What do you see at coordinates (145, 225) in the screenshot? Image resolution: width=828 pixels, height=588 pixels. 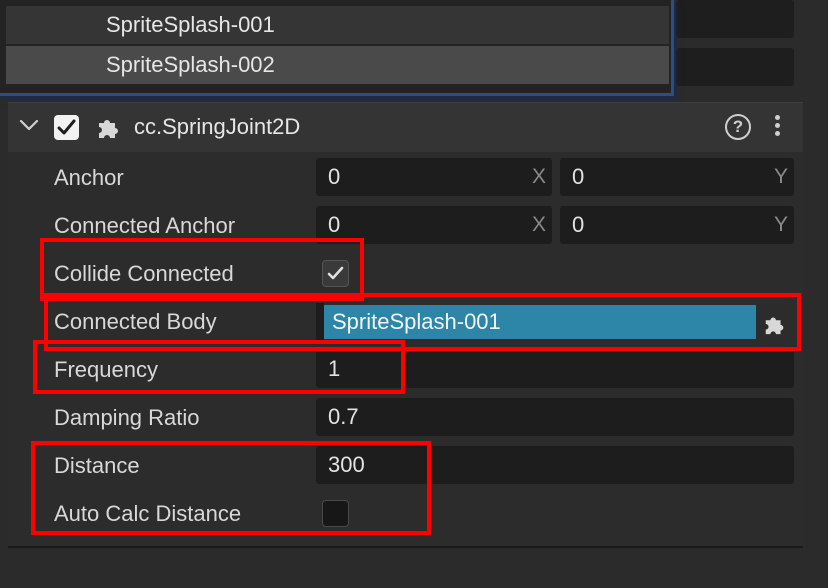 I see `connected-anchor-label: Connected Anchor` at bounding box center [145, 225].